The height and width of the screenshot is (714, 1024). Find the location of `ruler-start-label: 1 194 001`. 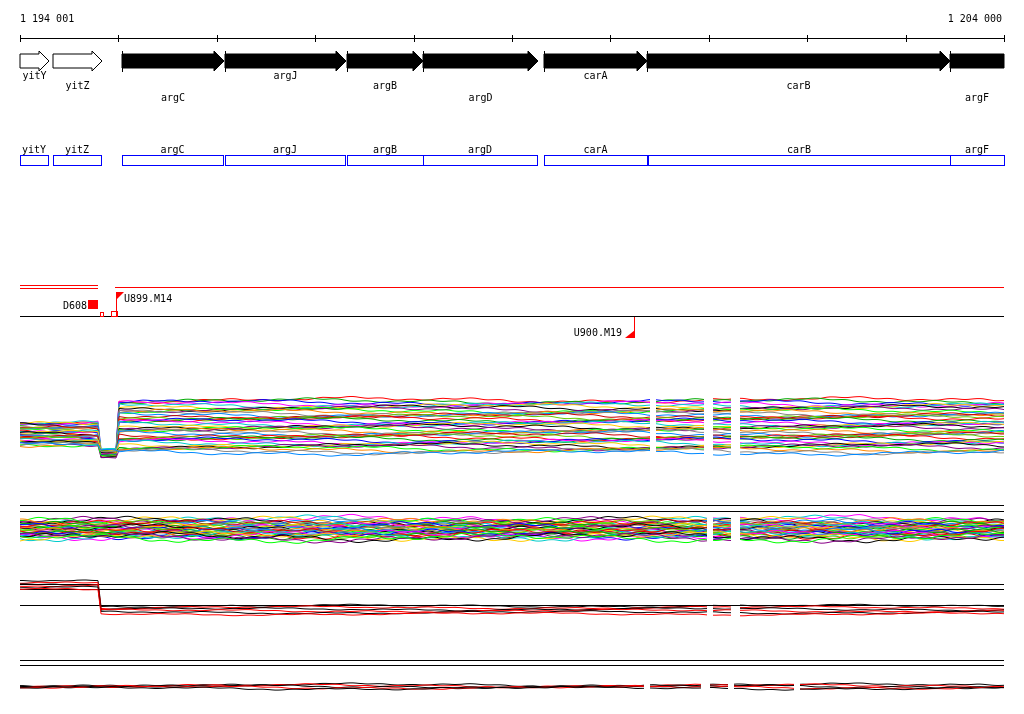

ruler-start-label: 1 194 001 is located at coordinates (47, 18).